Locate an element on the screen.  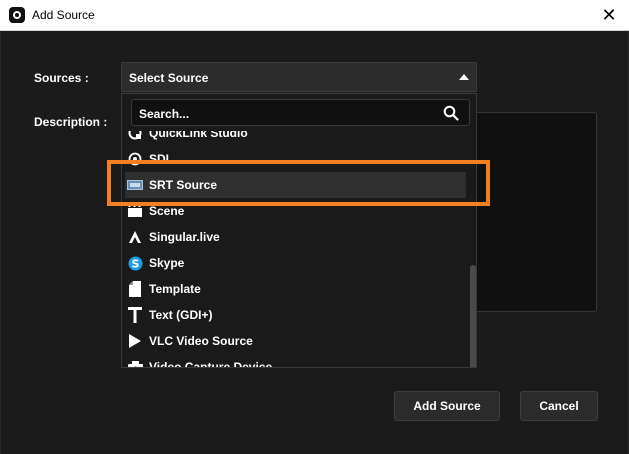
list-item-label: VLC Video Source is located at coordinates (201, 341).